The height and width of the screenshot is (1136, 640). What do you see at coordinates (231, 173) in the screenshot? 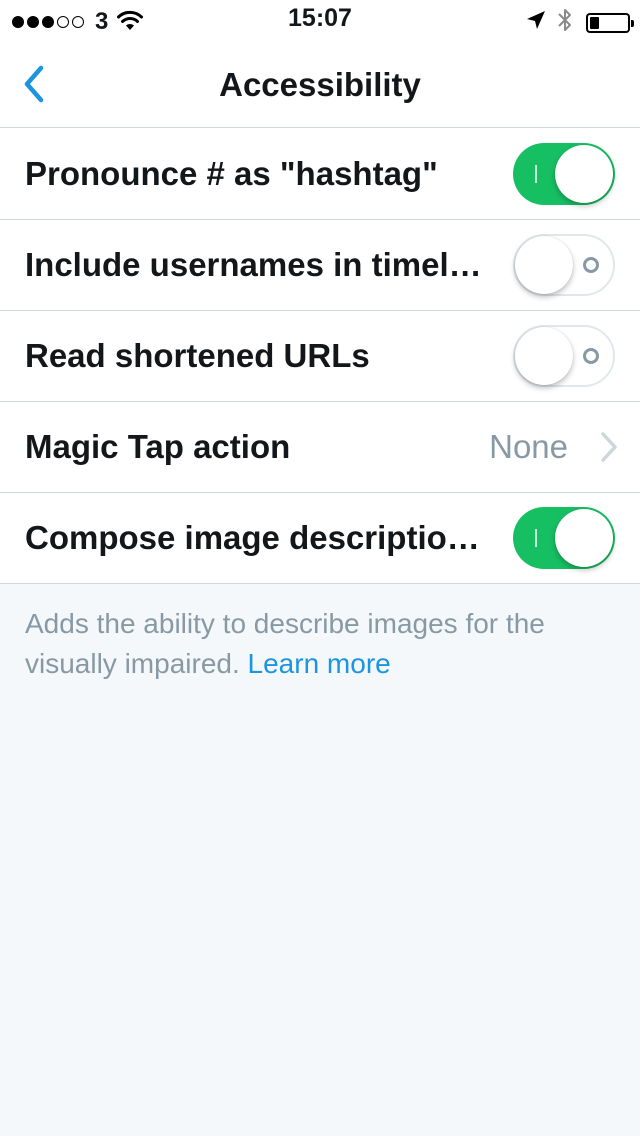
I see `setting-label: Pronounce # as "hashtag"` at bounding box center [231, 173].